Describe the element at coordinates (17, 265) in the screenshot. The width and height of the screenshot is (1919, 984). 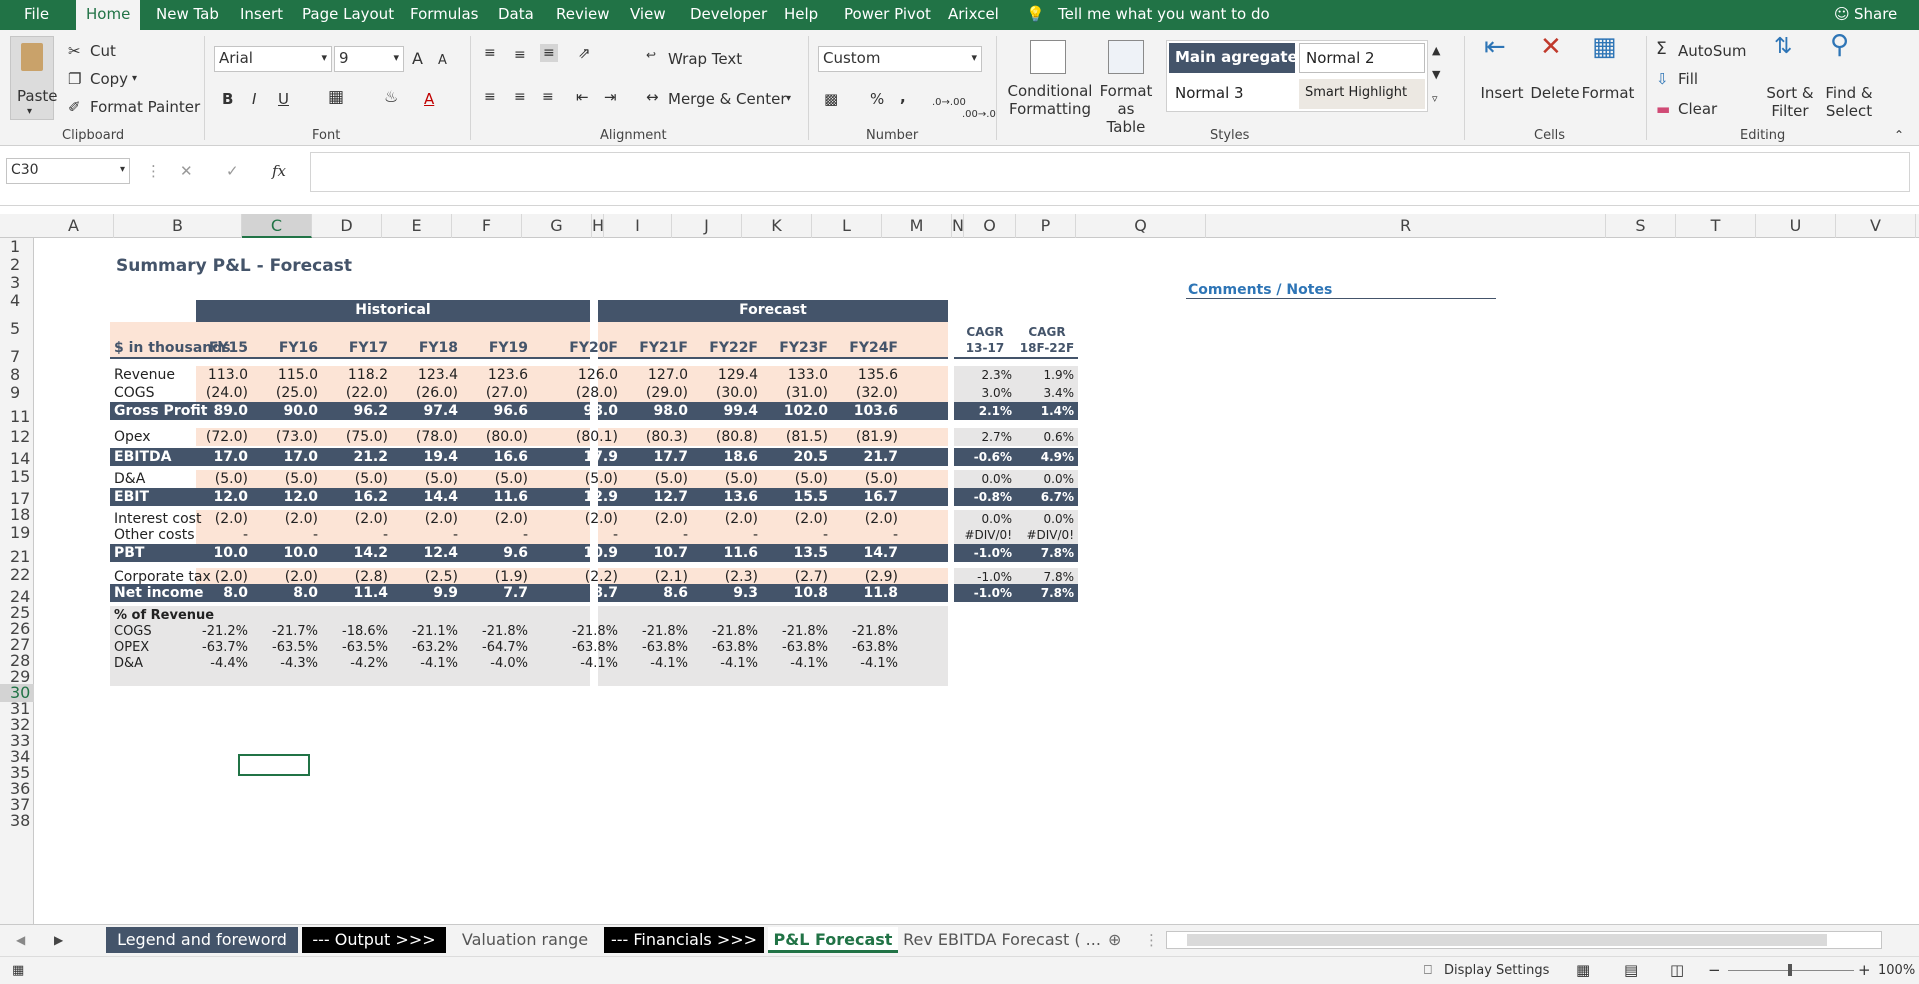
I see `row-header: 2` at that location.